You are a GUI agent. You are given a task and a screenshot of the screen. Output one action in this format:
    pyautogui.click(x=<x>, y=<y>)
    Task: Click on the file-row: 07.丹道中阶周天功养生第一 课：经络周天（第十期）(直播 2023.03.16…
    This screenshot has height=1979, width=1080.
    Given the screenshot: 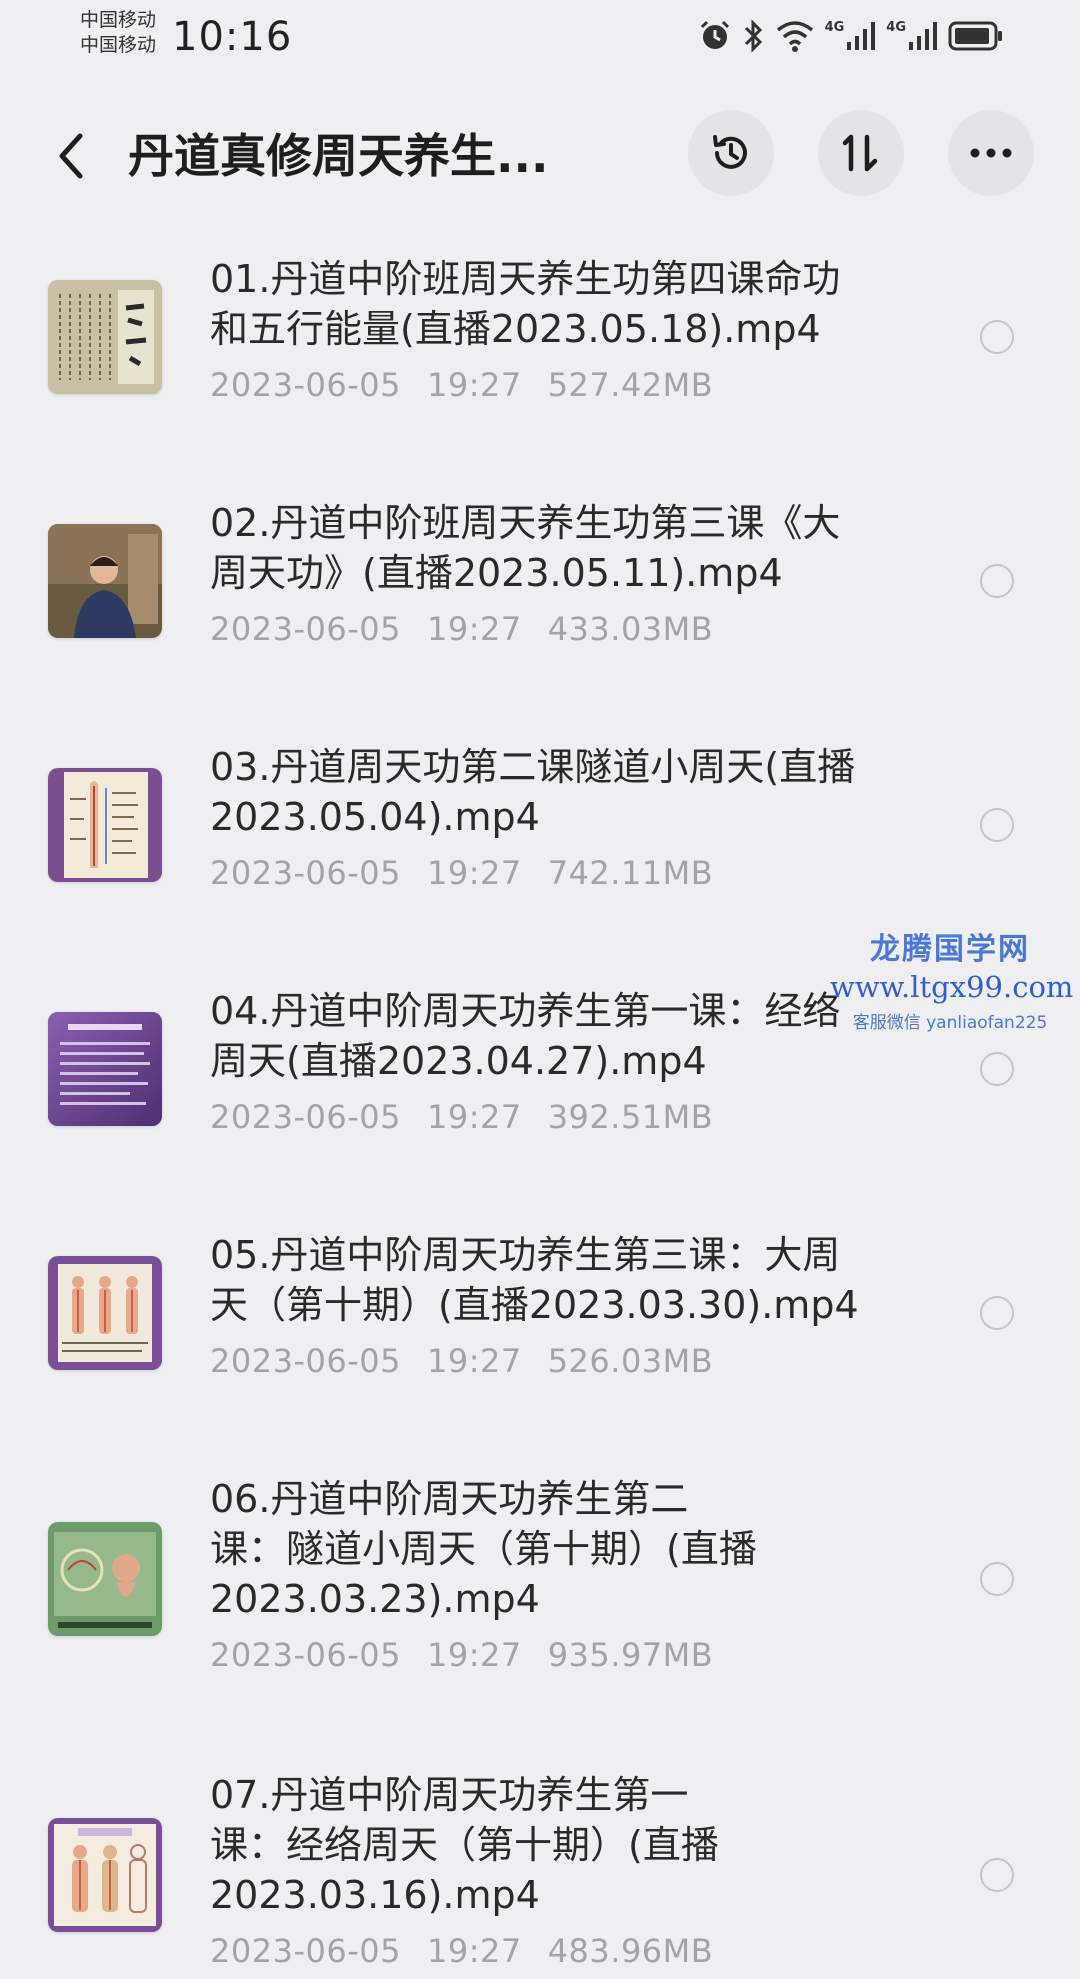 What is the action you would take?
    pyautogui.click(x=540, y=1867)
    